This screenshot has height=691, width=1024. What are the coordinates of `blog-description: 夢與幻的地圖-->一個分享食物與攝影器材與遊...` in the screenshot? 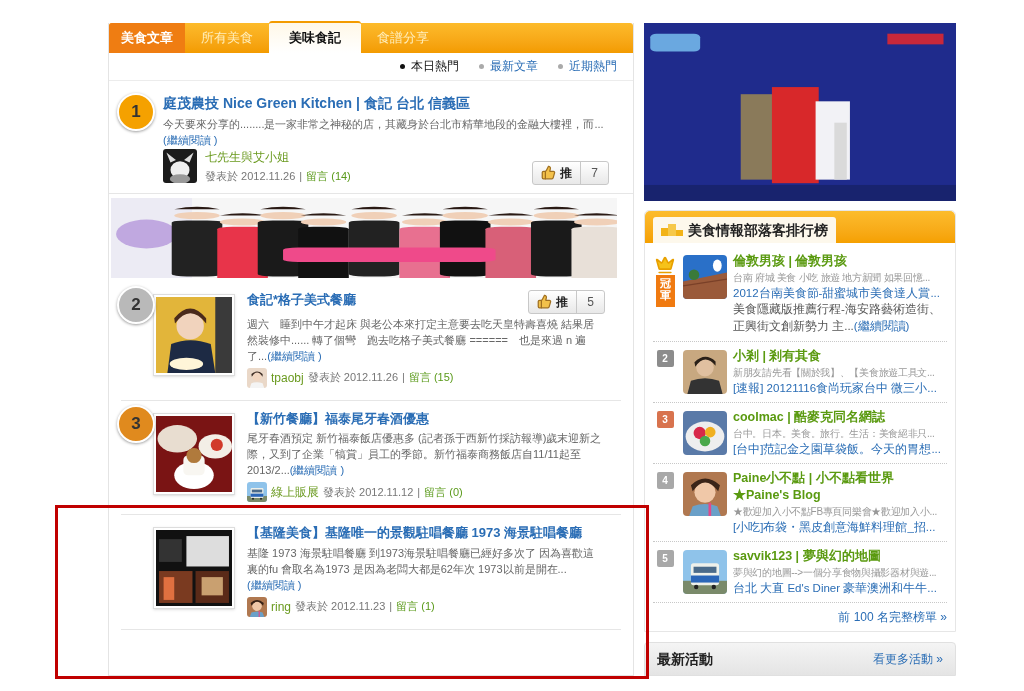 It's located at (835, 573).